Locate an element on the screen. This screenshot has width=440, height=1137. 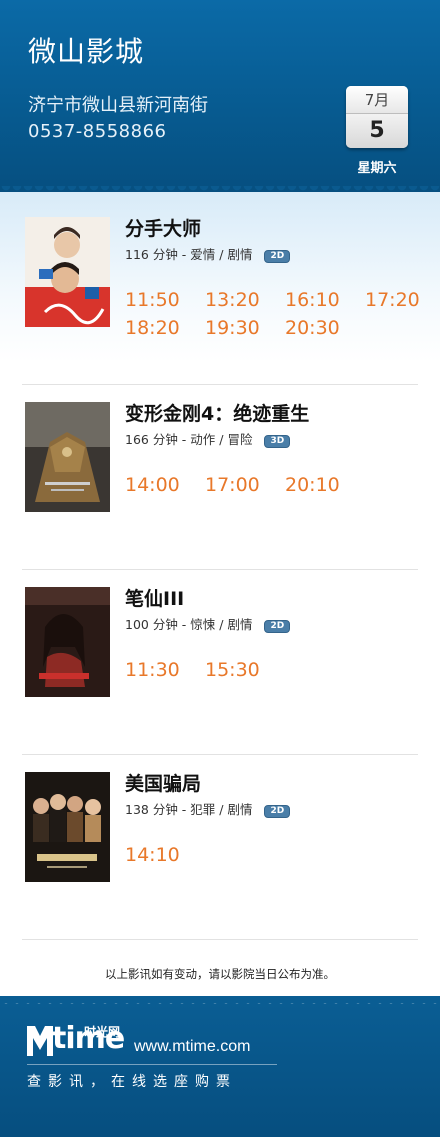
movie-meta: 138 分钟 - 犯罪 / 剧情 2D is located at coordinates (208, 808).